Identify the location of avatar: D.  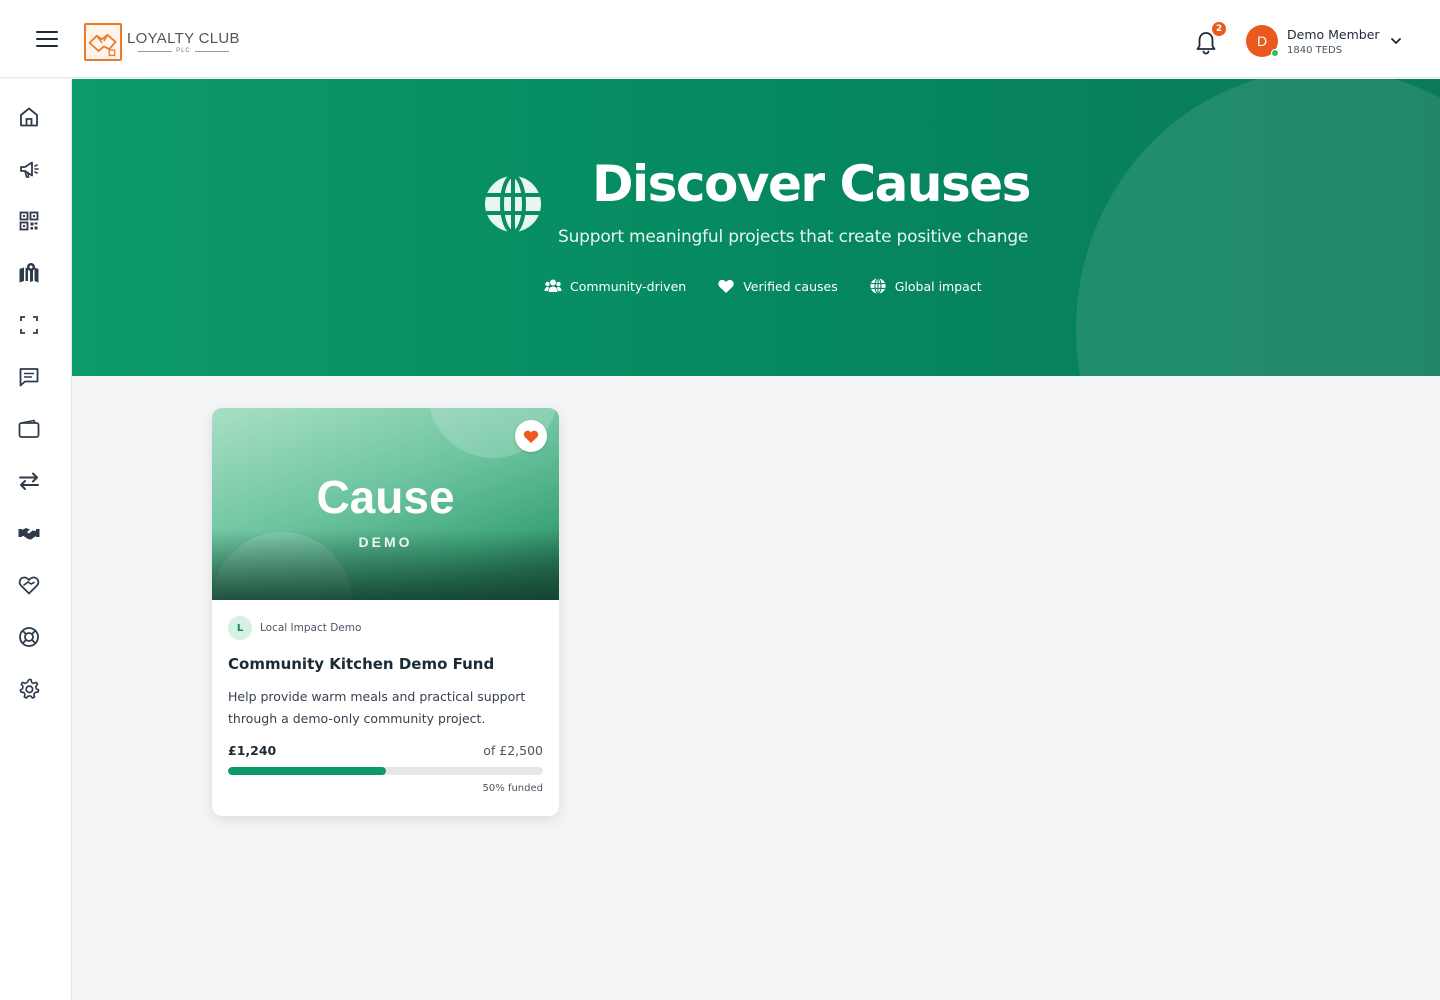
(1262, 41).